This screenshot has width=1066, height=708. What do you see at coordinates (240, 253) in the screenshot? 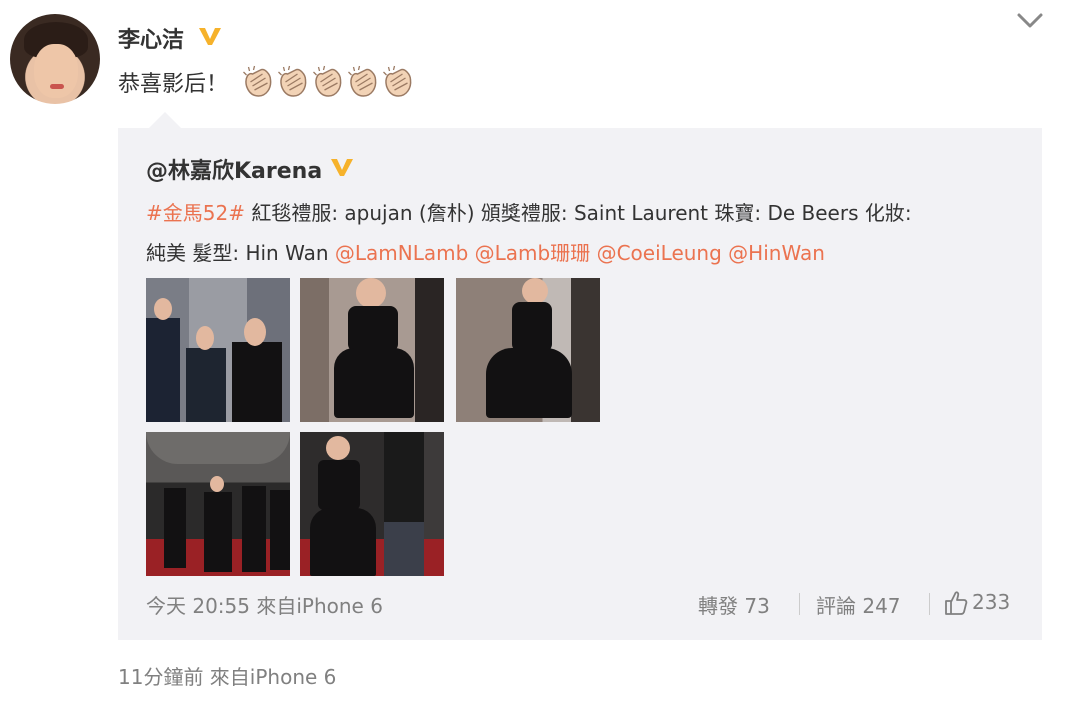
I see `quoted-text: 純美 髮型: Hin Wan` at bounding box center [240, 253].